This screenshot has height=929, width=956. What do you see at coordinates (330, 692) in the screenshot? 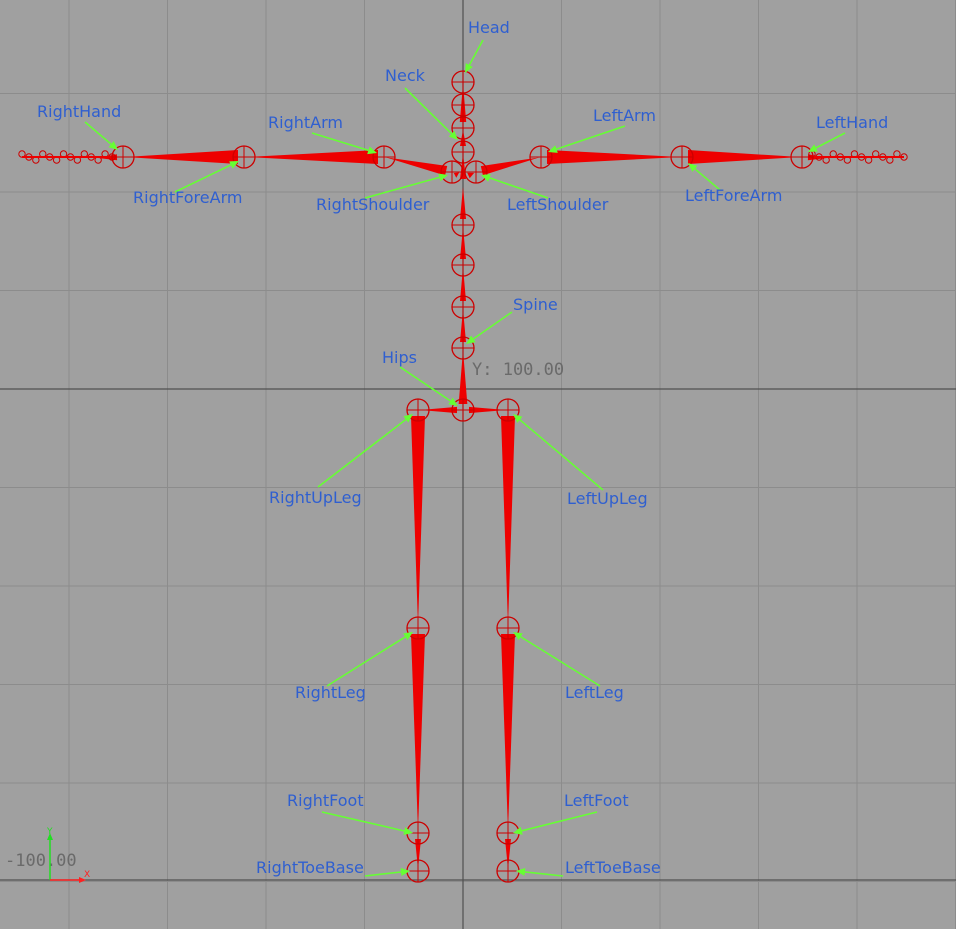
I see `label-right-leg: RightLeg` at bounding box center [330, 692].